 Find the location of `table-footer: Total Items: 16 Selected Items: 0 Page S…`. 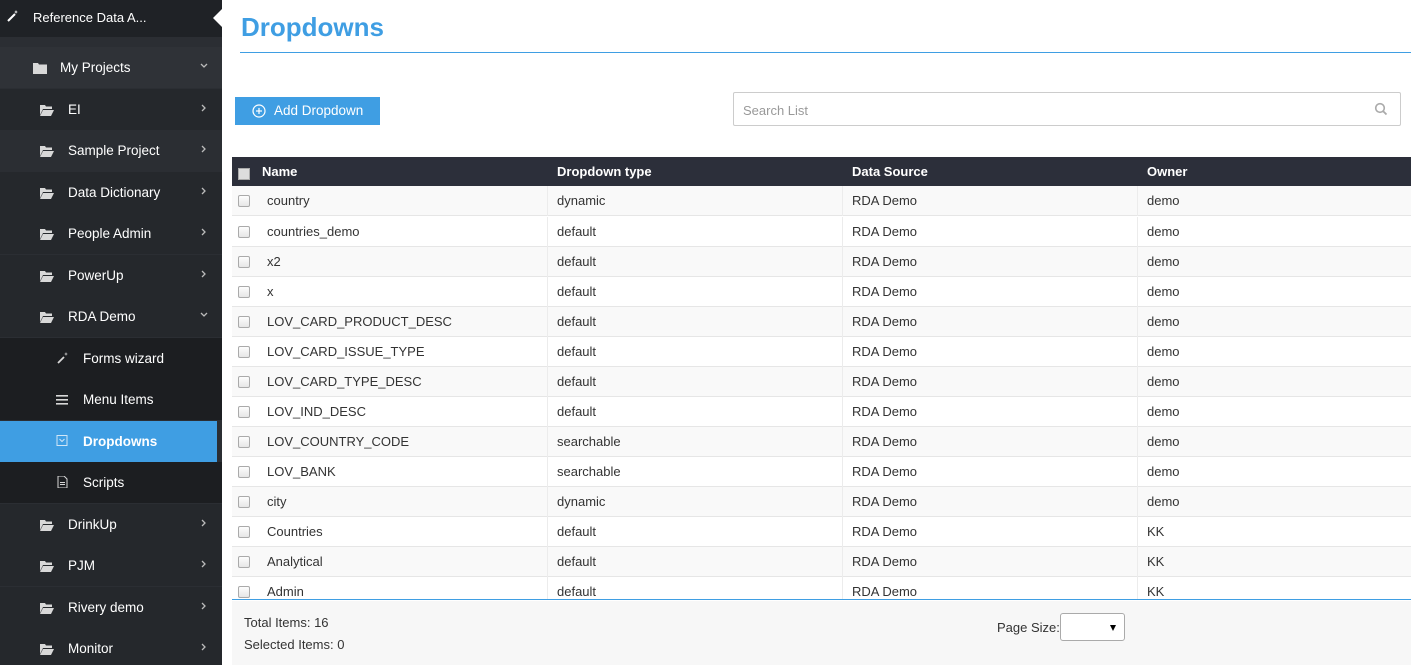

table-footer: Total Items: 16 Selected Items: 0 Page S… is located at coordinates (821, 633).